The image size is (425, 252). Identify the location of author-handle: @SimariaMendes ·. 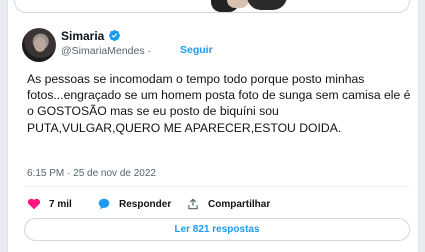
(106, 51).